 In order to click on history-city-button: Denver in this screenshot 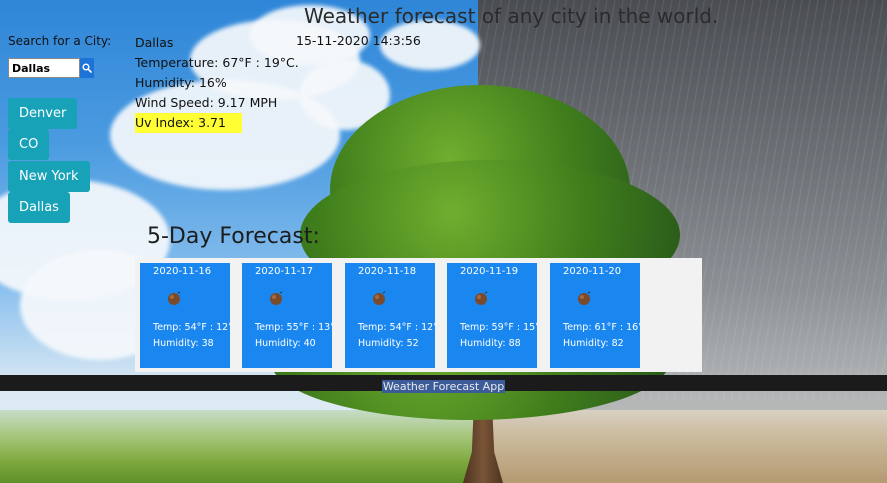, I will do `click(43, 113)`.